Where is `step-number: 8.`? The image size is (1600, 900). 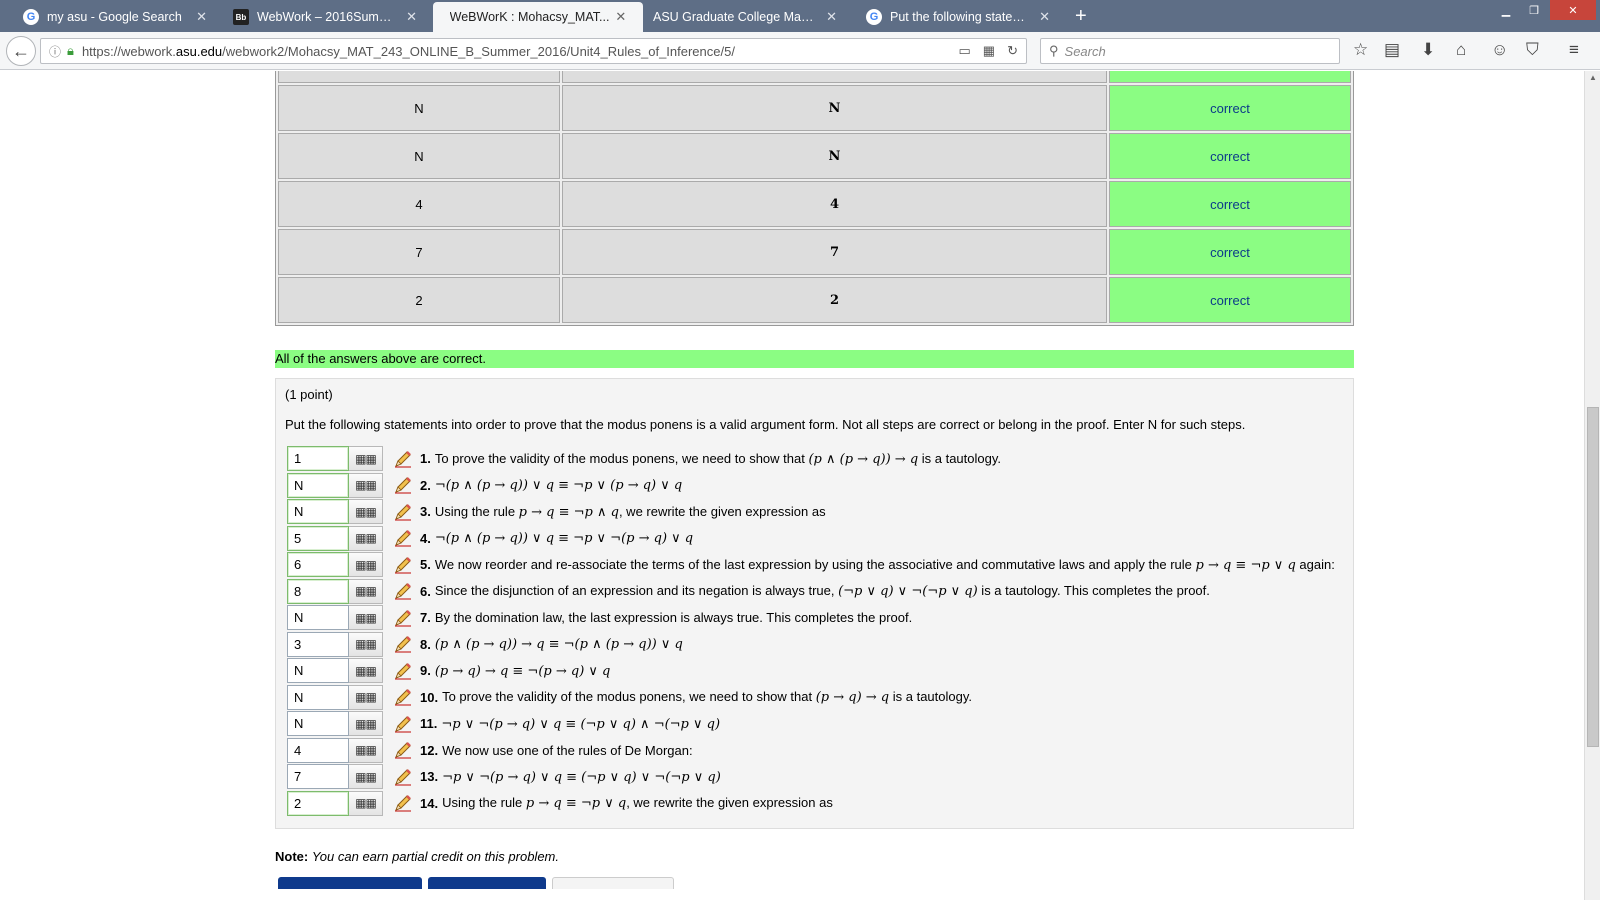 step-number: 8. is located at coordinates (425, 644).